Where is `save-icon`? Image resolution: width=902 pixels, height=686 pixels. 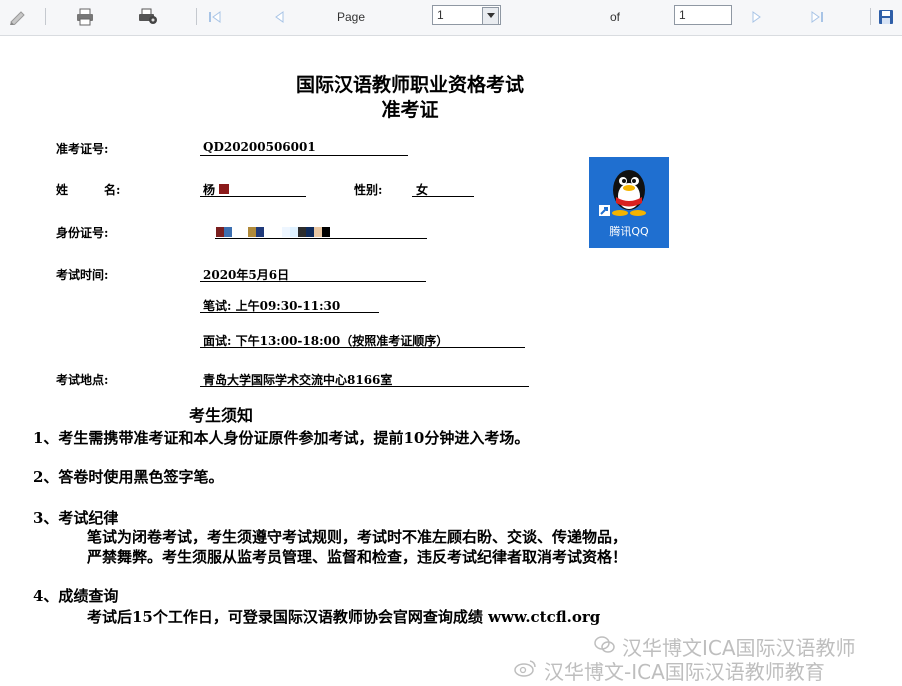
save-icon is located at coordinates (886, 17).